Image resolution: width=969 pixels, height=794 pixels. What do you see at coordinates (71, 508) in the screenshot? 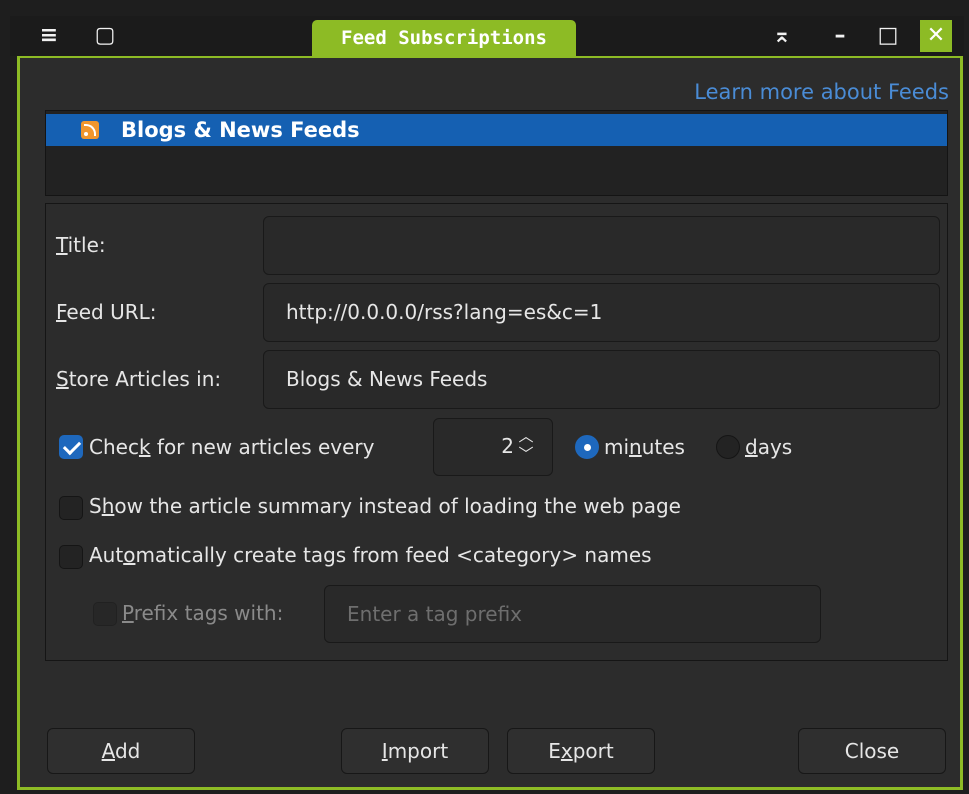
I see `show-summary-checkbox` at bounding box center [71, 508].